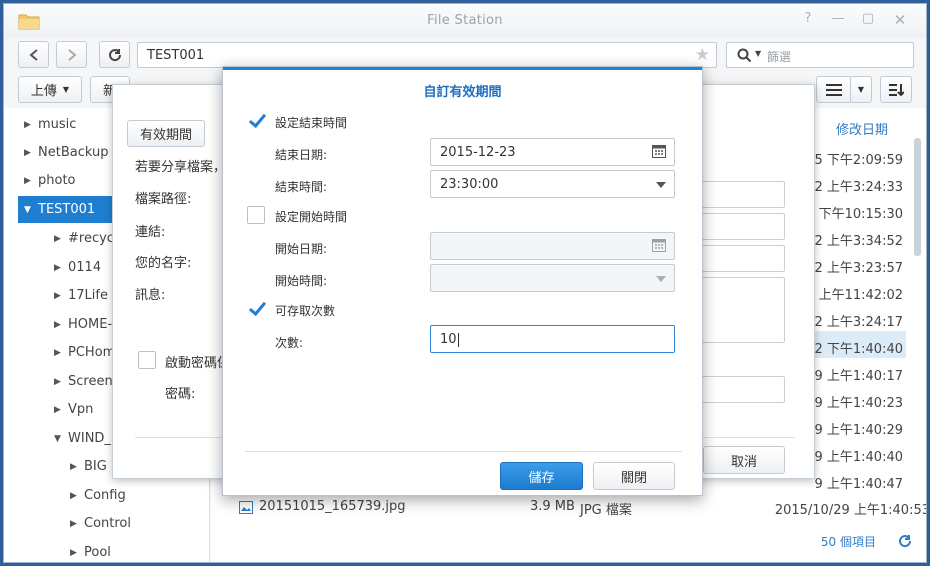 The width and height of the screenshot is (930, 566). I want to click on tree-item-config: ▶ Config, so click(98, 495).